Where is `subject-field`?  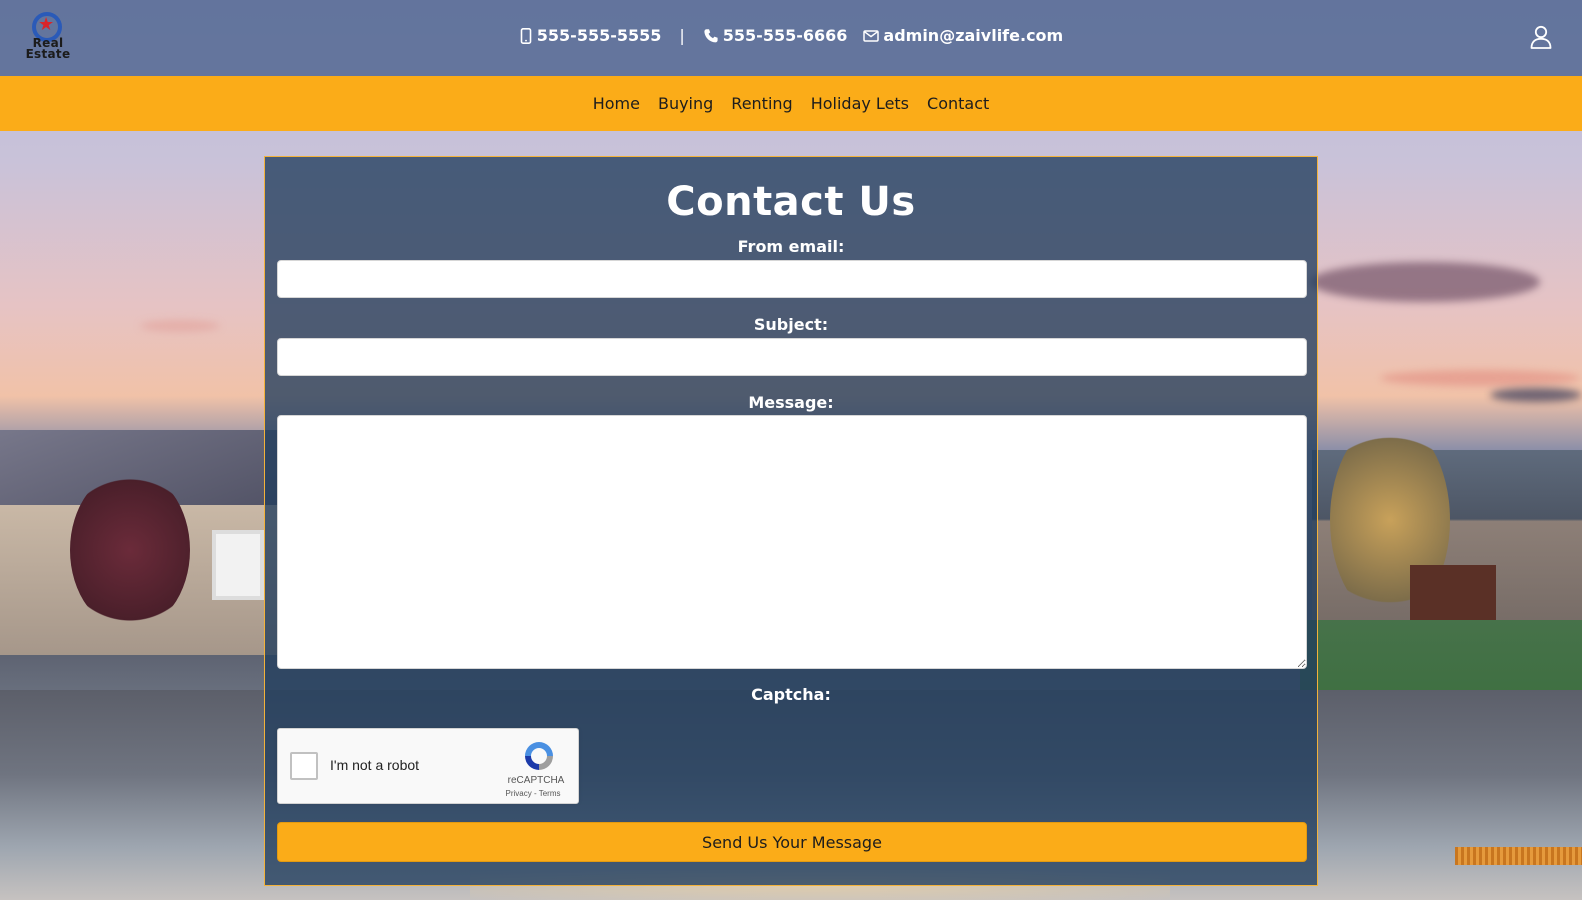 subject-field is located at coordinates (792, 357).